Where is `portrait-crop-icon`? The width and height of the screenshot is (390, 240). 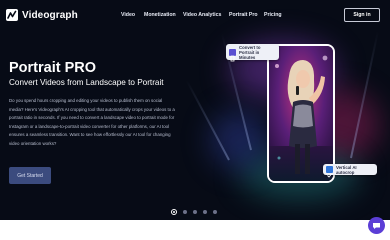
portrait-crop-icon is located at coordinates (232, 54).